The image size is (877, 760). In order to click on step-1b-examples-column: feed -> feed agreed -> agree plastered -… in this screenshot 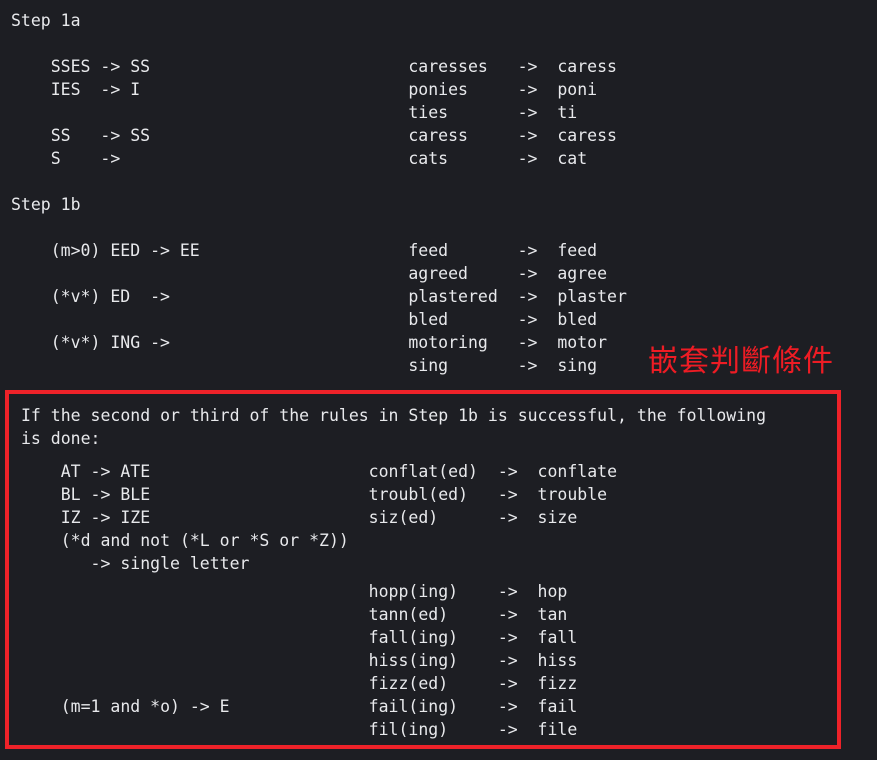, I will do `click(517, 308)`.